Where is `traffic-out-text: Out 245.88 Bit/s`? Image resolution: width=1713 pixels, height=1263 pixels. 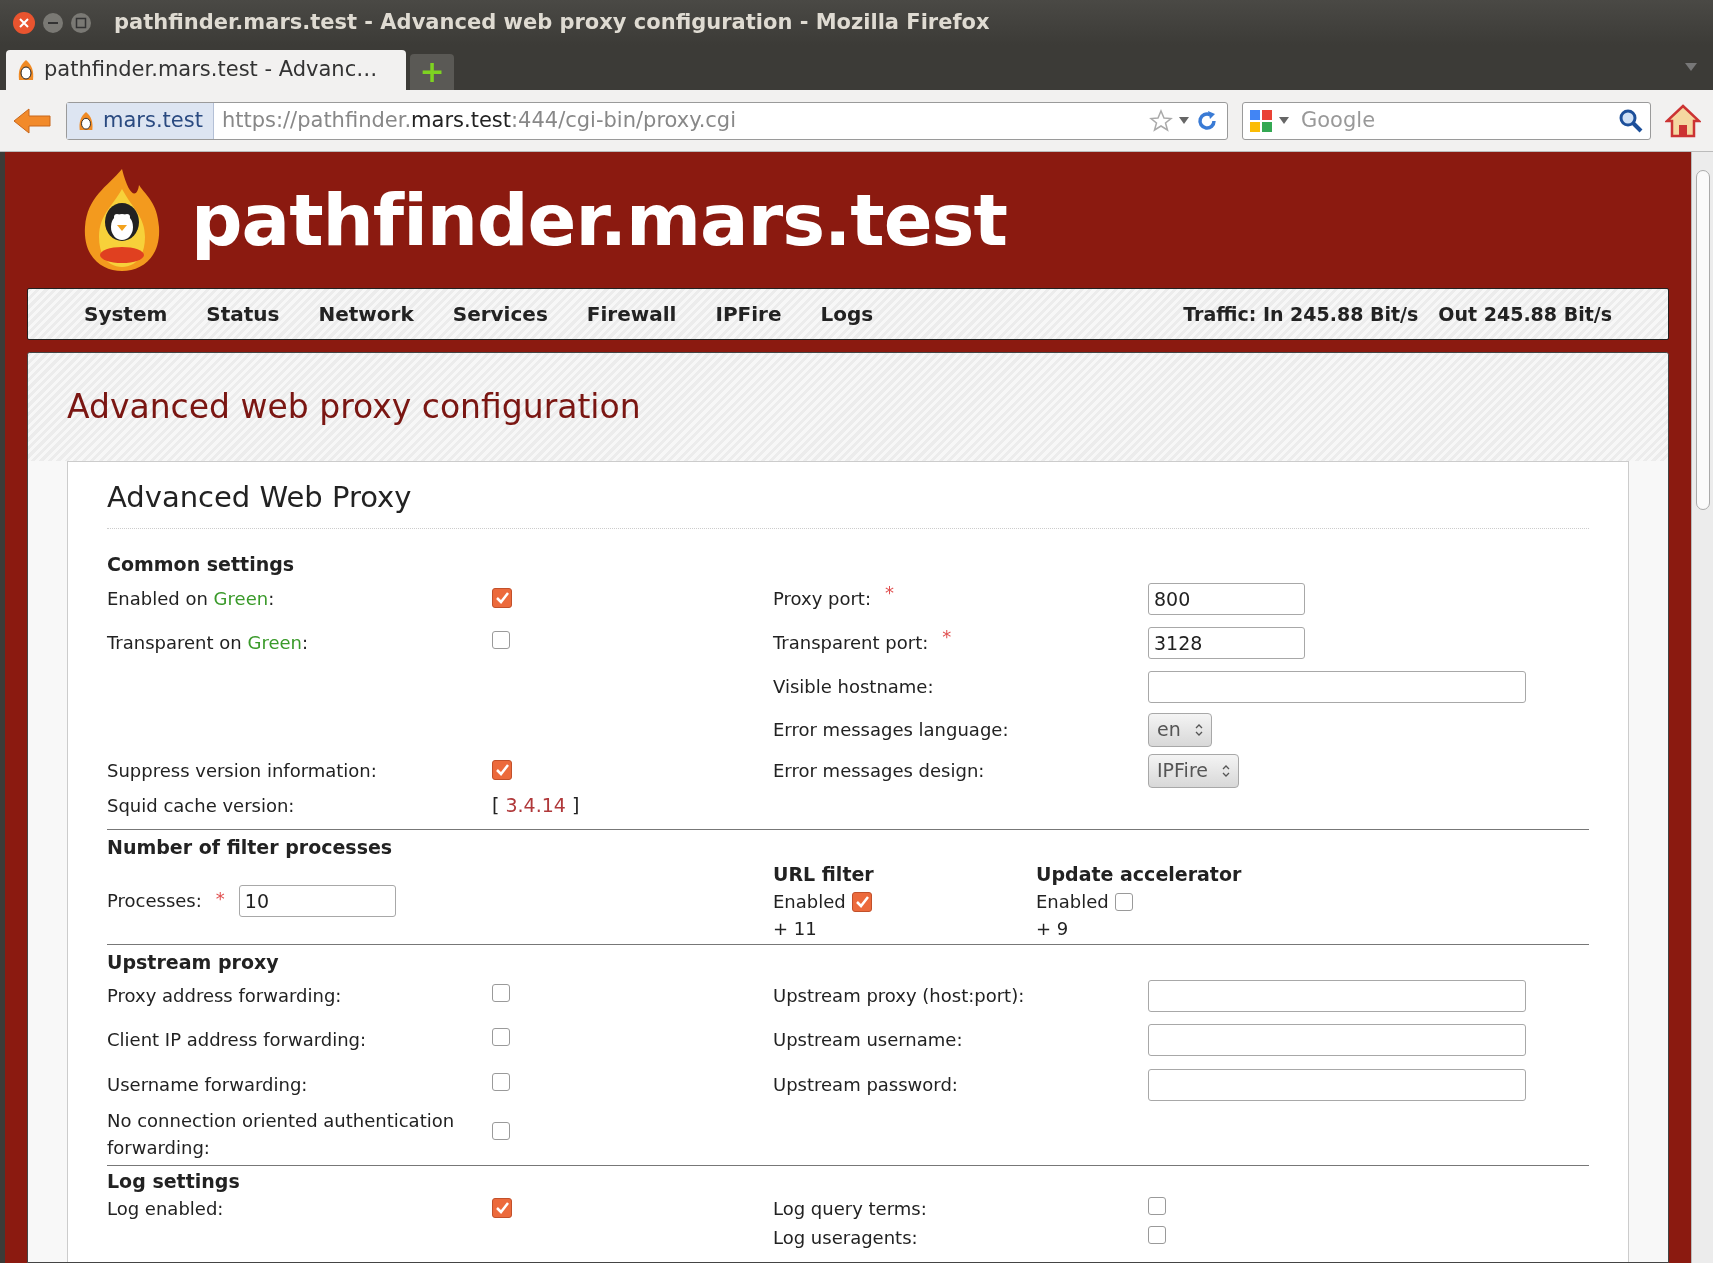
traffic-out-text: Out 245.88 Bit/s is located at coordinates (1525, 314).